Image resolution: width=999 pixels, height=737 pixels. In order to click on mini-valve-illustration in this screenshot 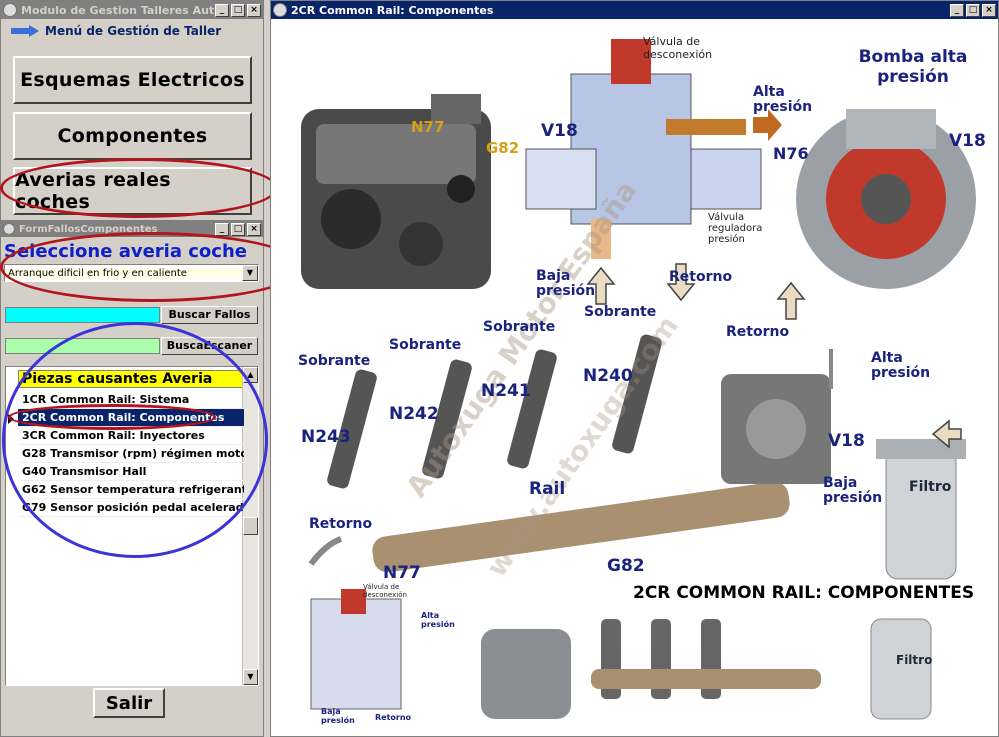, I will do `click(356, 649)`.